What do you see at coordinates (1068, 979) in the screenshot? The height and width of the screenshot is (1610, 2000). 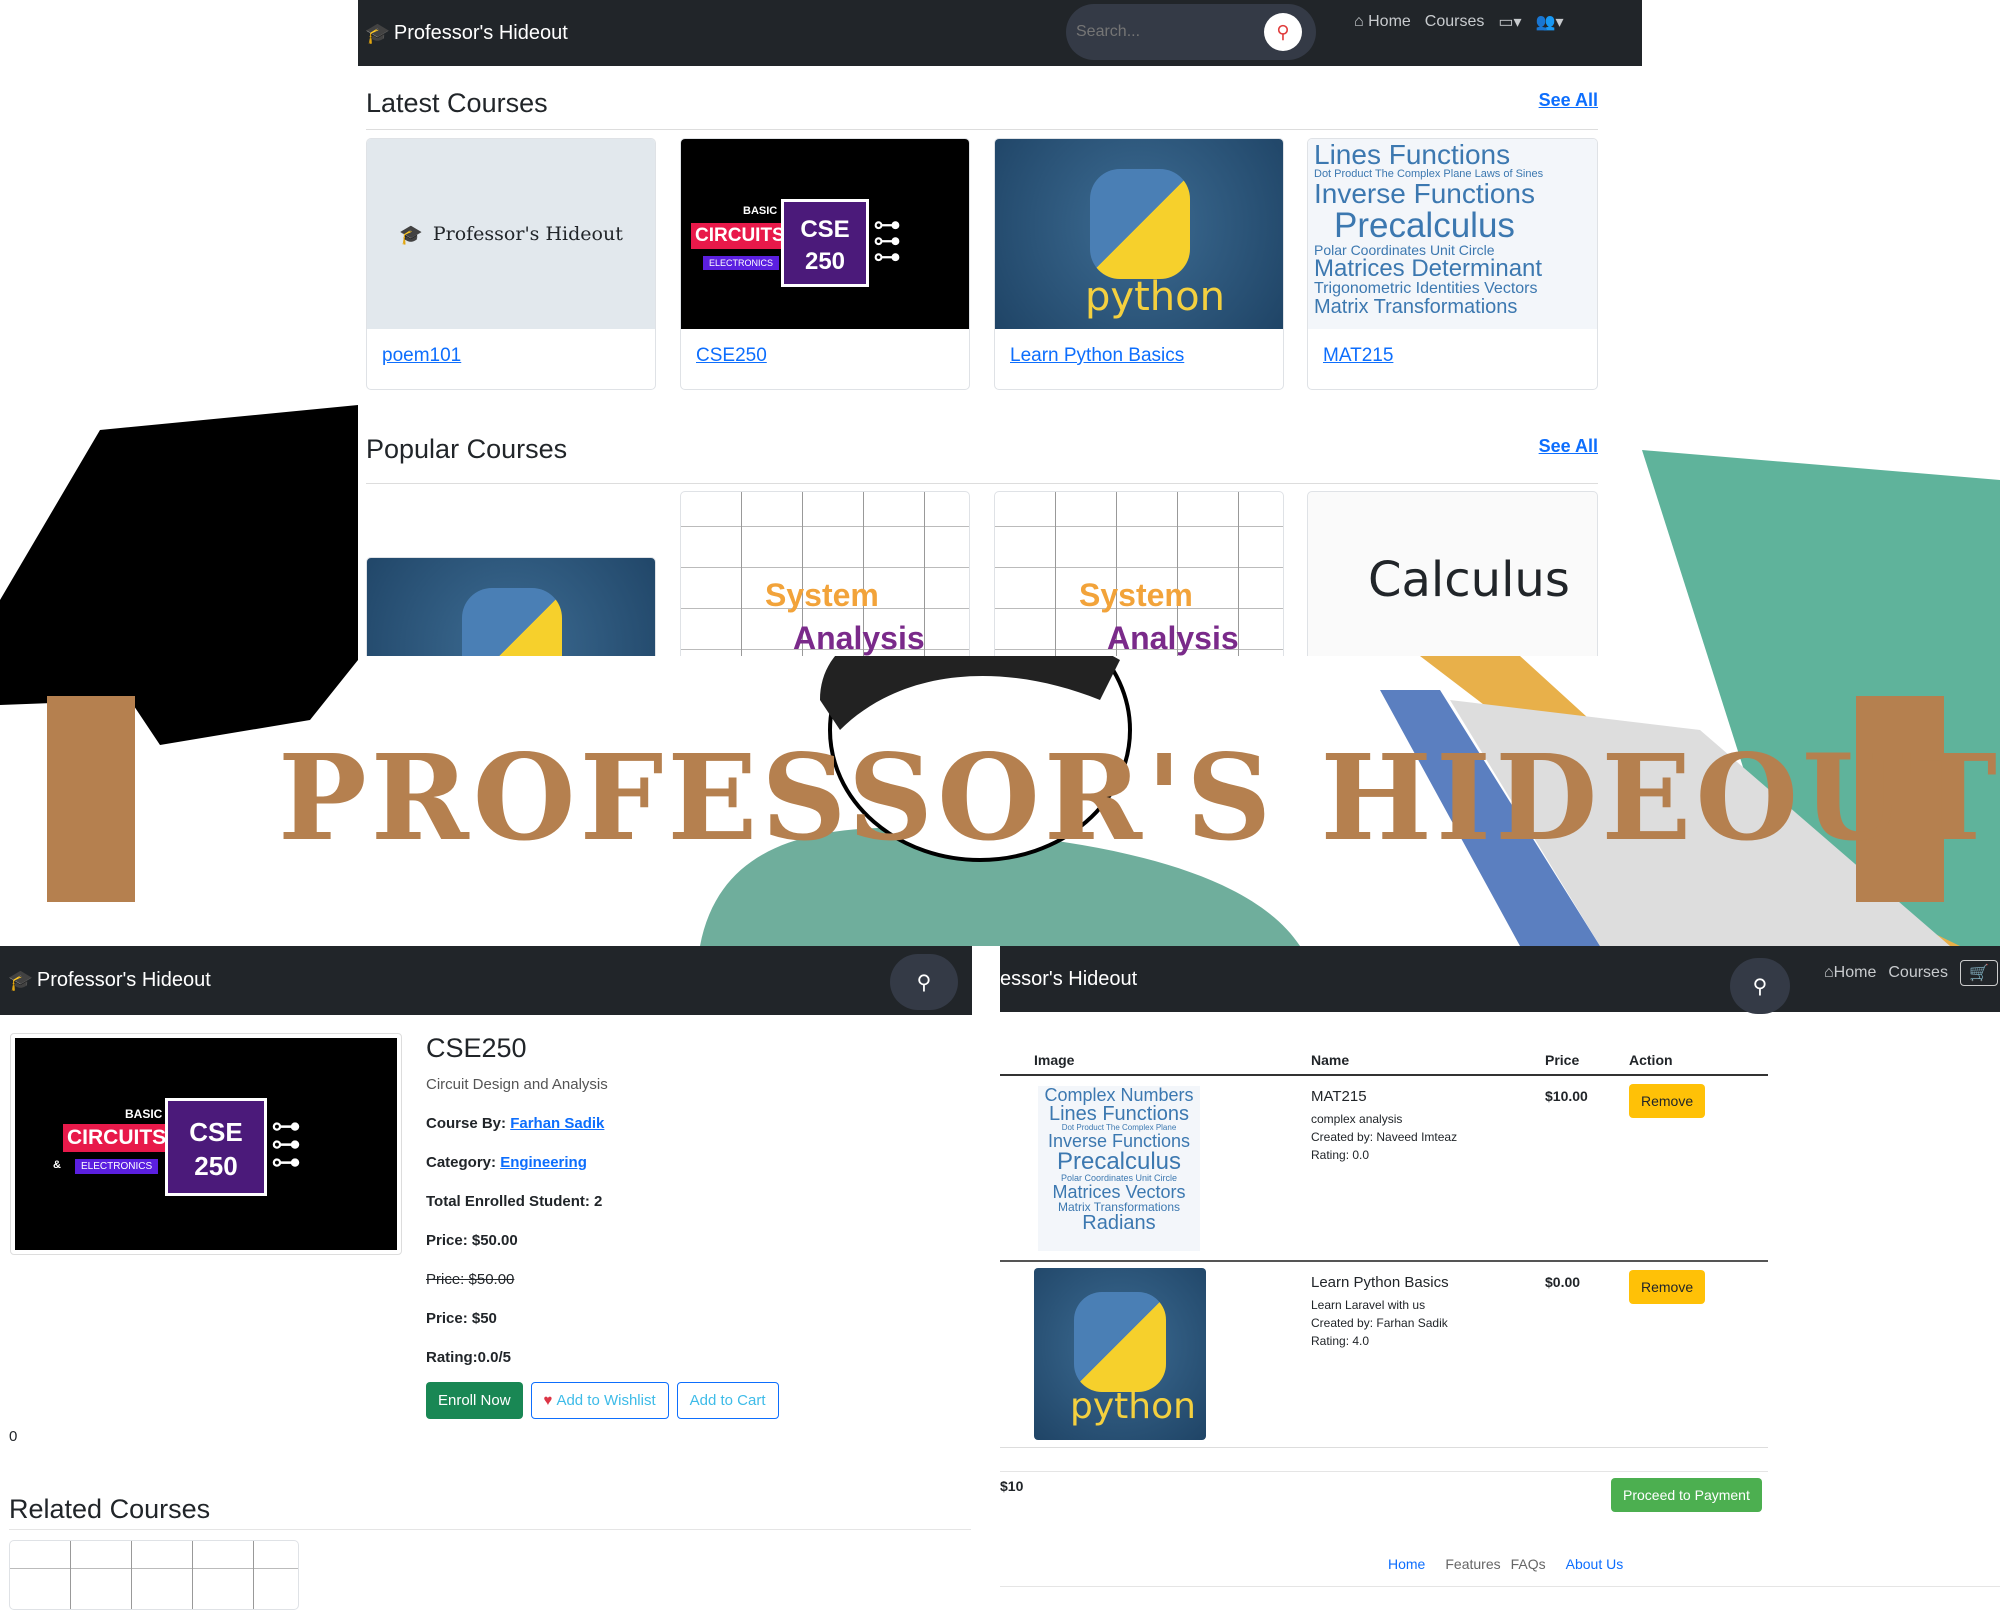 I see `brand-text: essor's Hideout` at bounding box center [1068, 979].